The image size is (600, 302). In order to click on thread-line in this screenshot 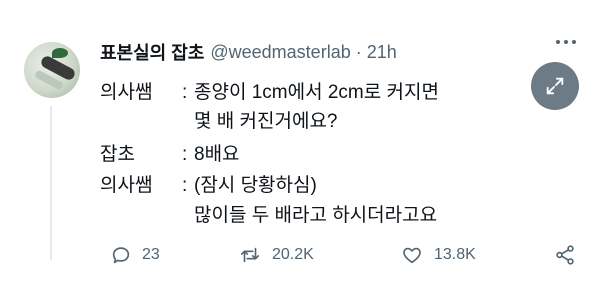, I will do `click(51, 183)`.